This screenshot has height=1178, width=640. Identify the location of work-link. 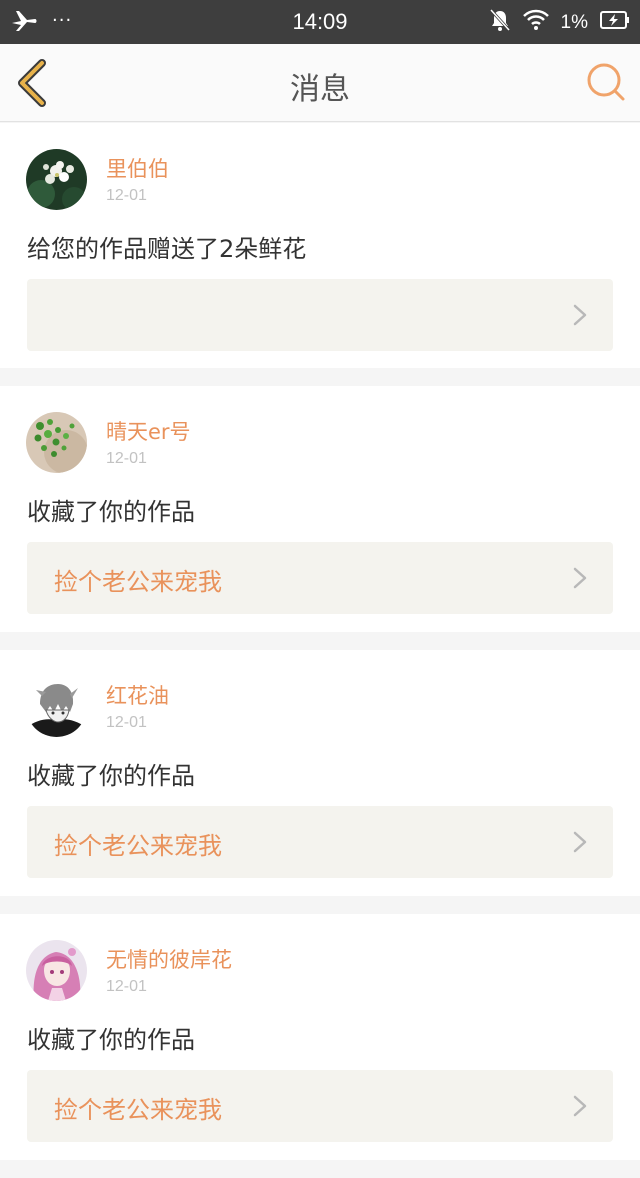
(320, 315).